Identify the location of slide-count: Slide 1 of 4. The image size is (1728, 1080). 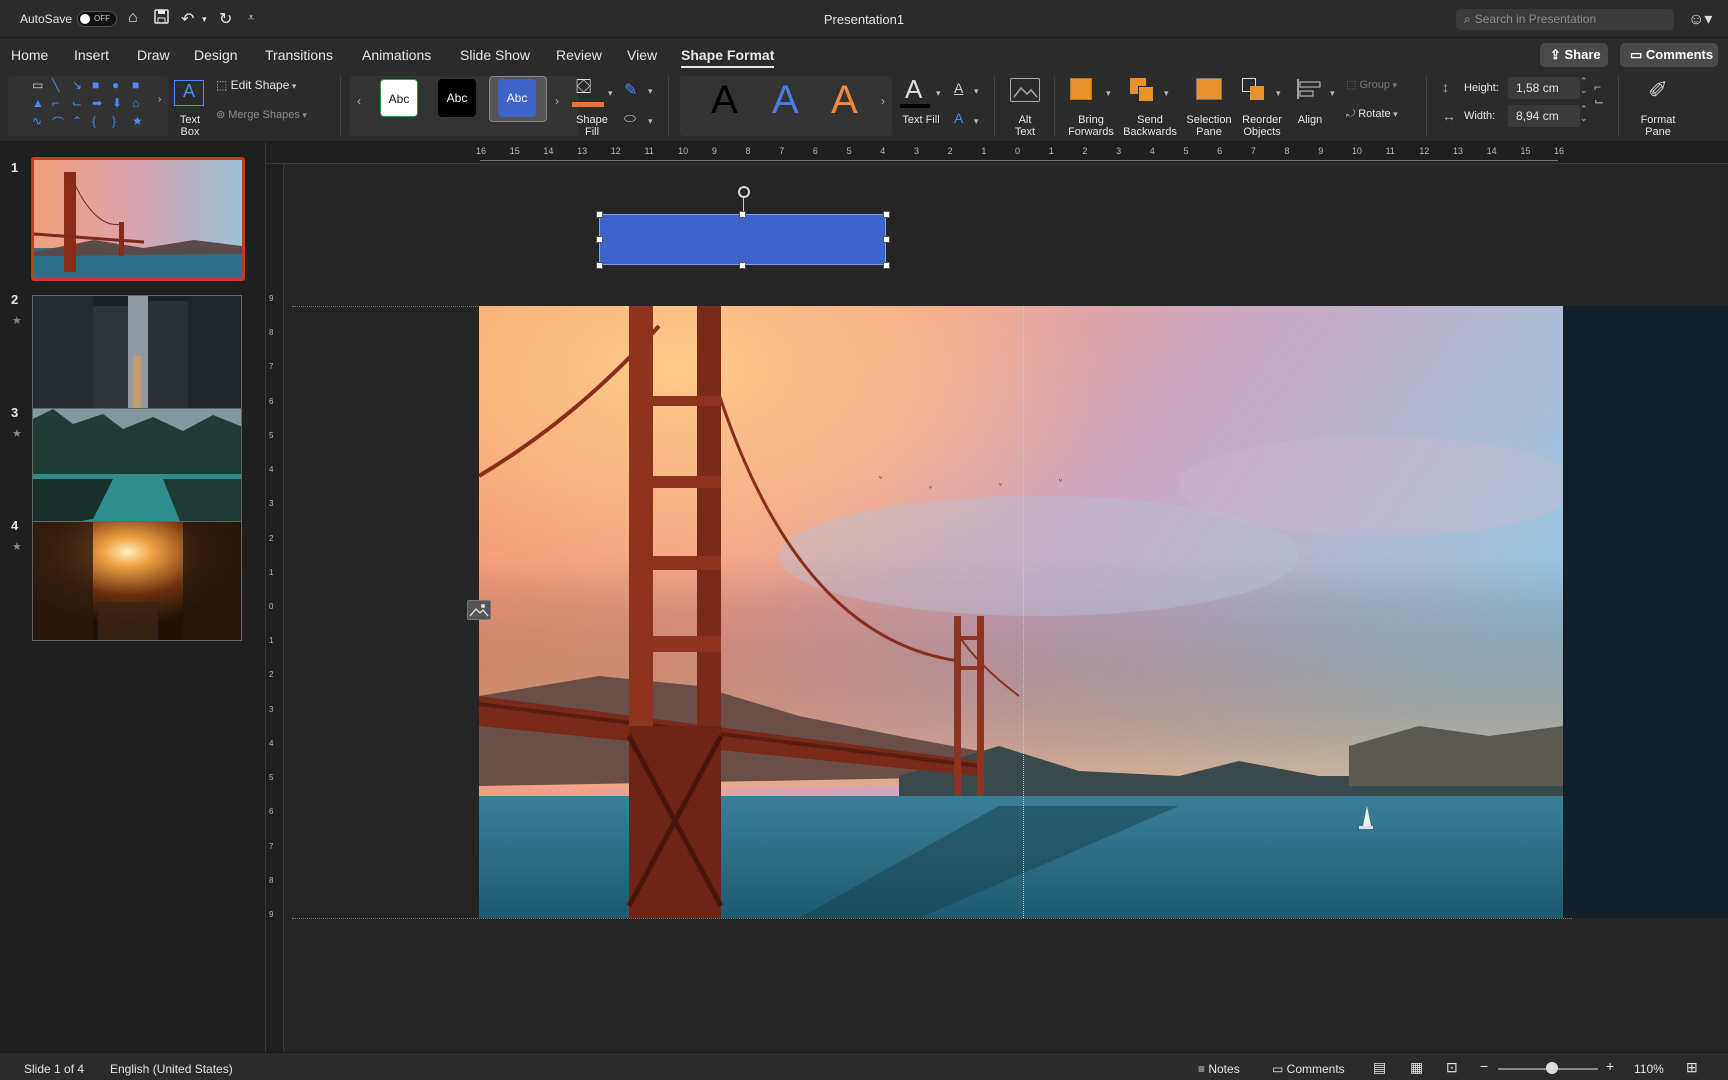
(54, 1069).